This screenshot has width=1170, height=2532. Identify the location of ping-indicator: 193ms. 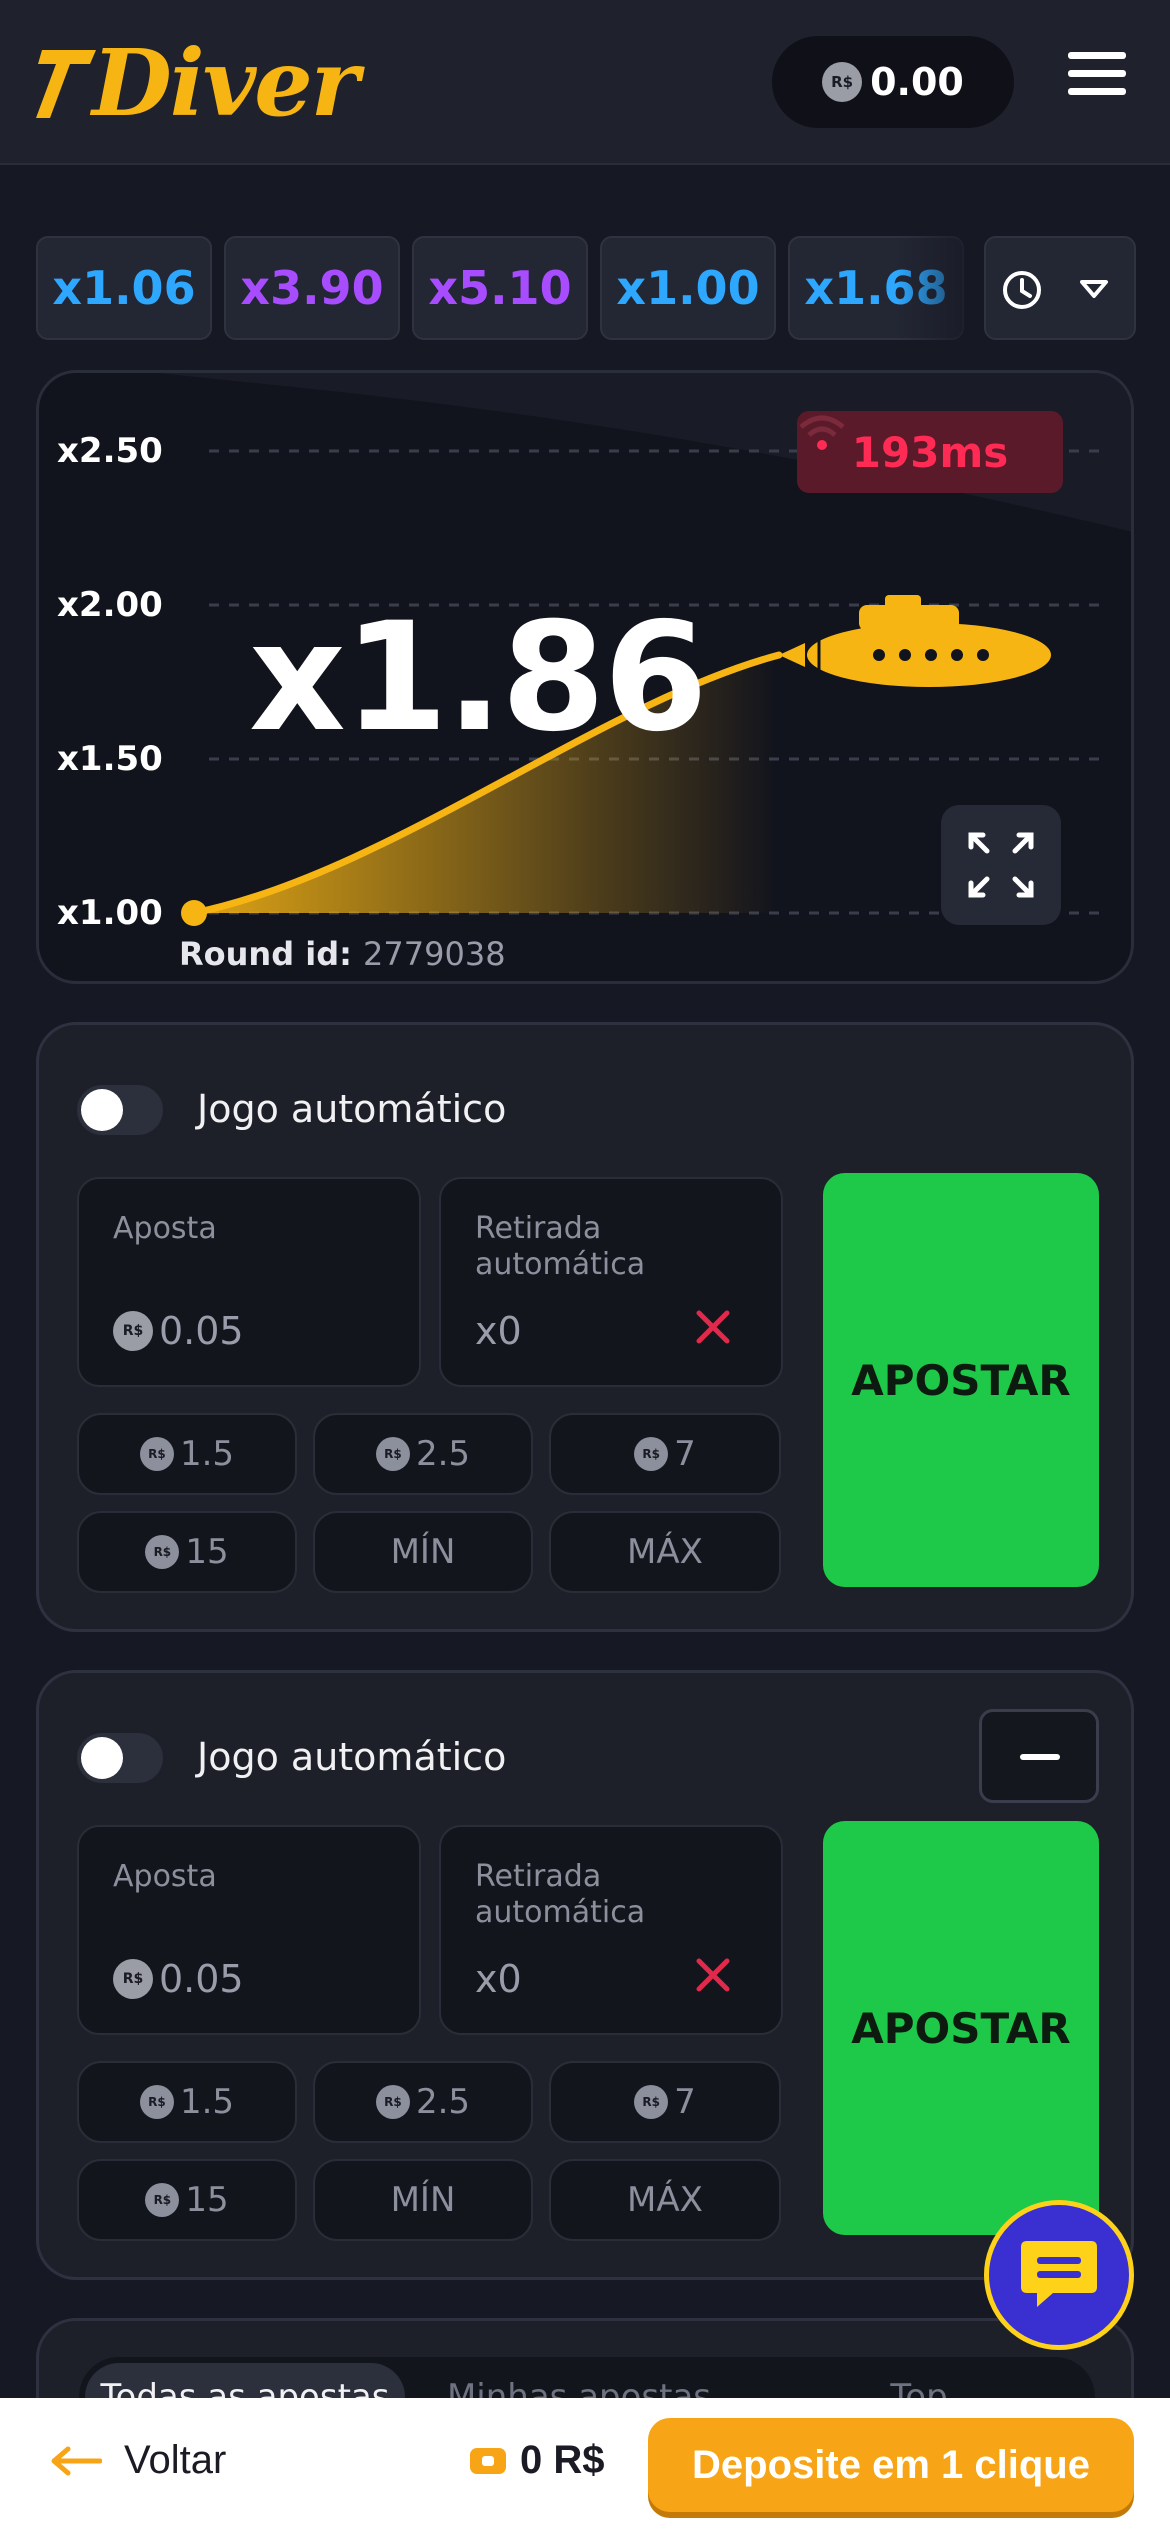
(930, 452).